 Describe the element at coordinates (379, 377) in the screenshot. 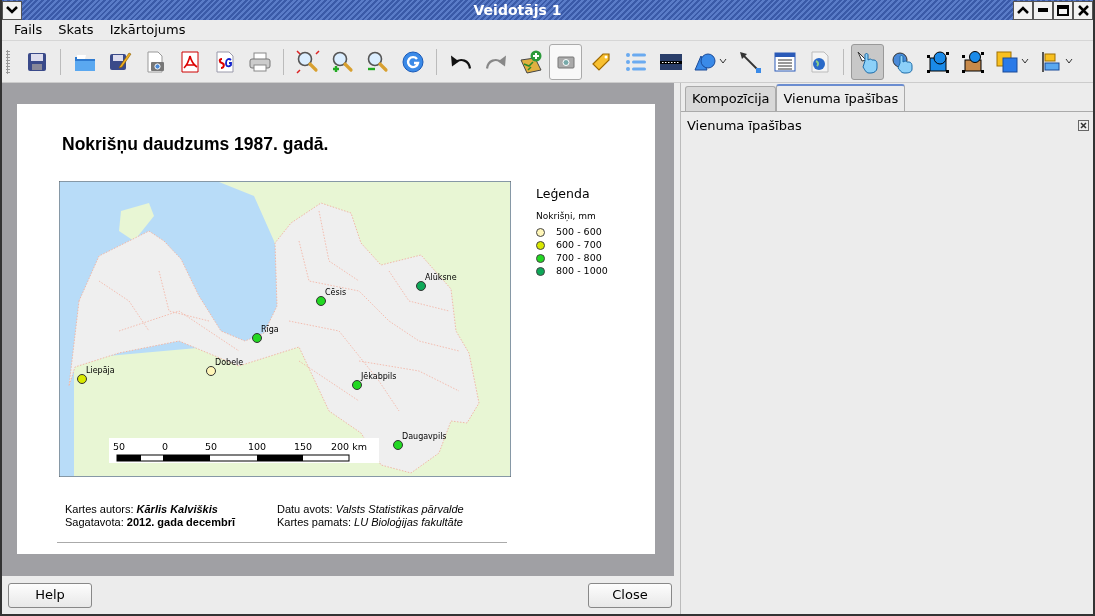

I see `city-label: Jēkabpils` at that location.